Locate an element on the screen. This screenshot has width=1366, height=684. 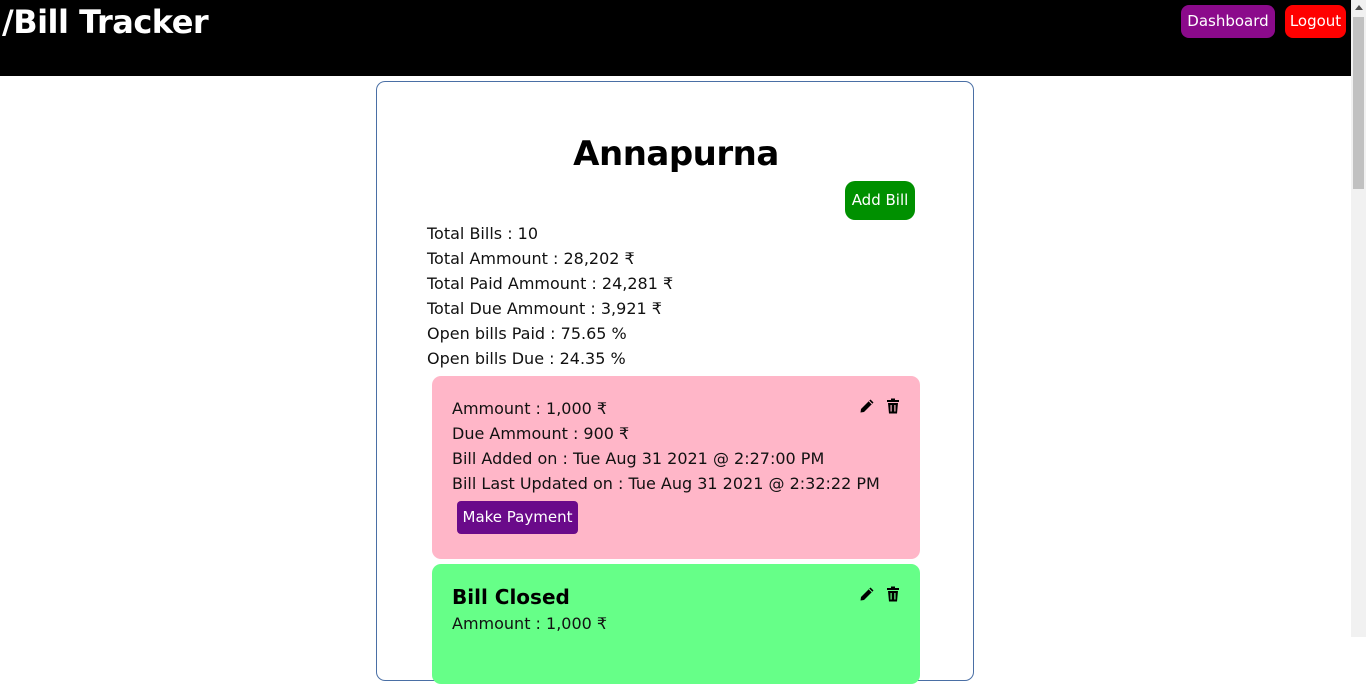
brand-title: /Bill Tracker is located at coordinates (105, 22).